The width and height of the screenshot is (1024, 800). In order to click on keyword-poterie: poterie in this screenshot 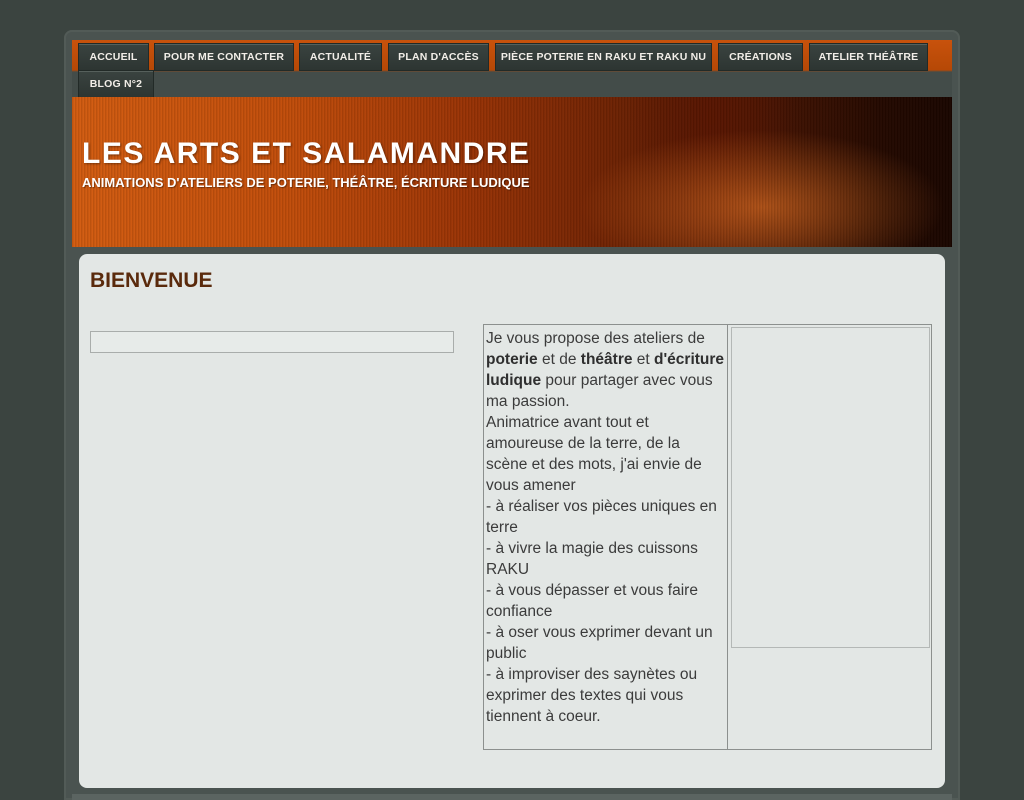, I will do `click(512, 359)`.